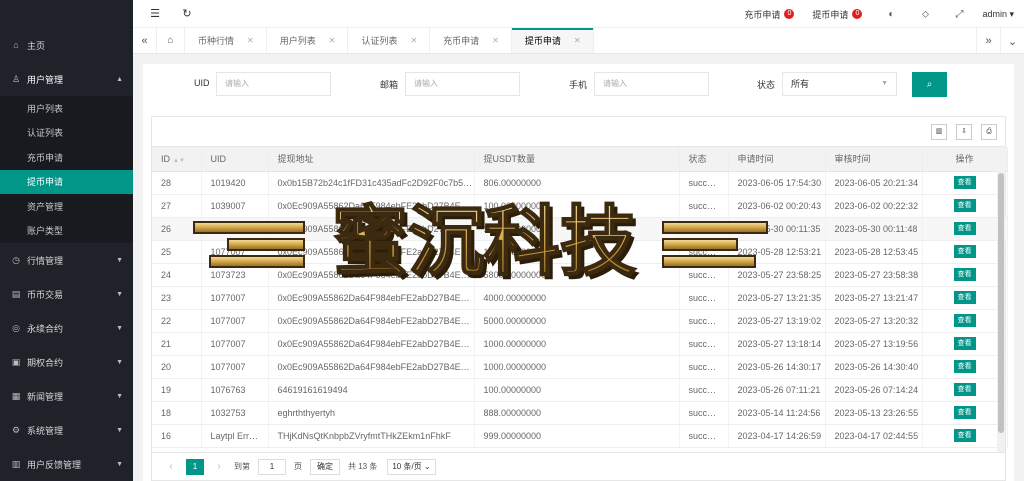 The height and width of the screenshot is (481, 1024). I want to click on sidebar-item-spot-trading: ▤ 币币交易 ▼, so click(66, 294).